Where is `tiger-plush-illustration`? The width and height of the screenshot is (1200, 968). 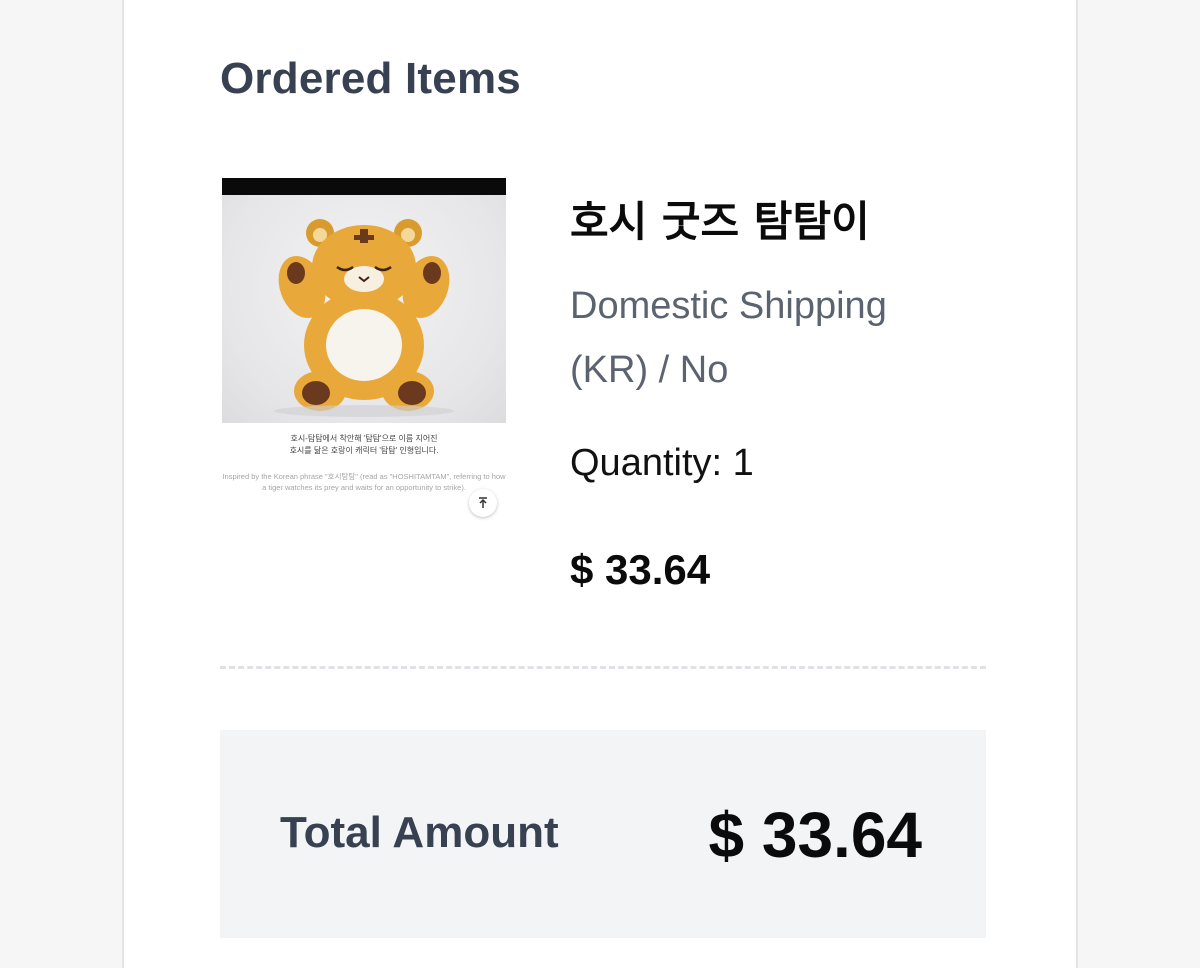 tiger-plush-illustration is located at coordinates (364, 318).